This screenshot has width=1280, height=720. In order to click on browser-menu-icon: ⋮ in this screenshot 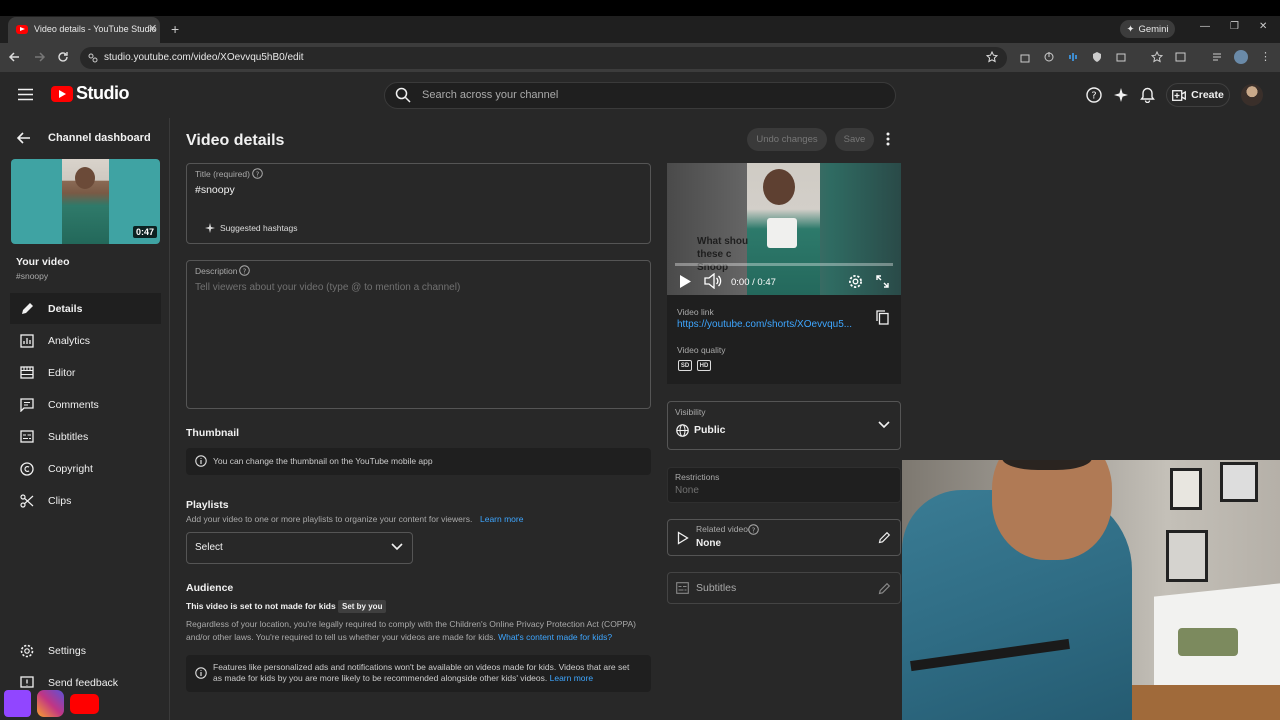, I will do `click(1265, 56)`.